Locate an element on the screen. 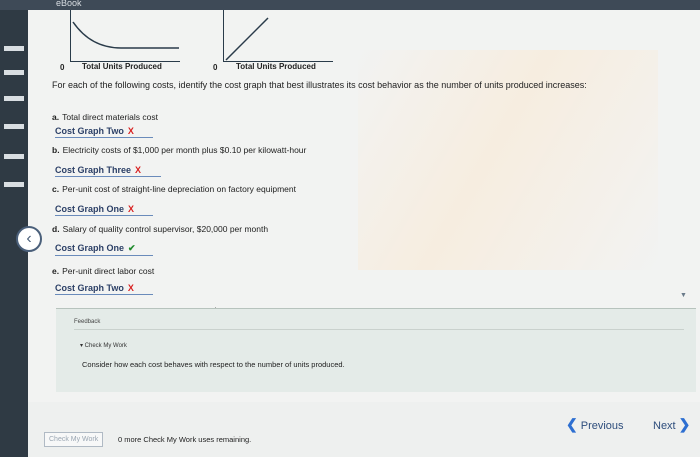 The image size is (700, 457). cost-graph-left-curve is located at coordinates (125, 35).